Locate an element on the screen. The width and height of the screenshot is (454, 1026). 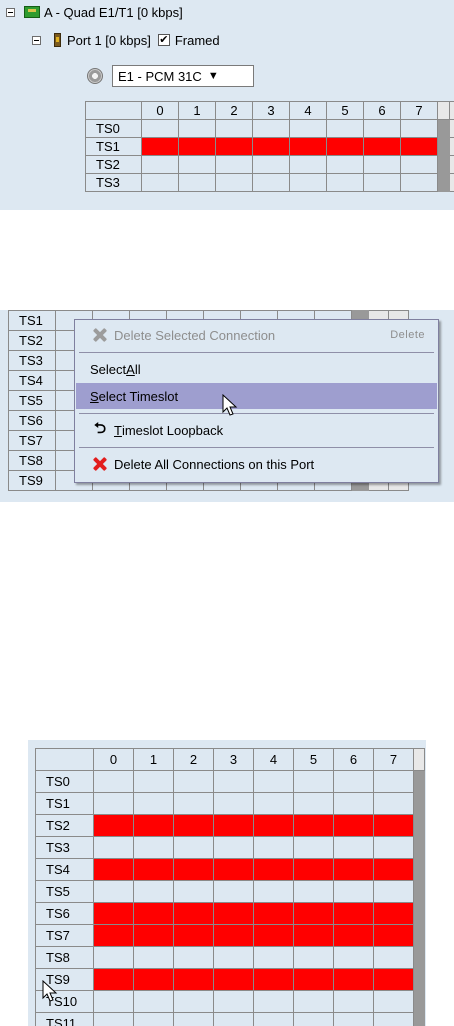
menu-item-delete-all: Delete All Connections on this Port is located at coordinates (256, 464).